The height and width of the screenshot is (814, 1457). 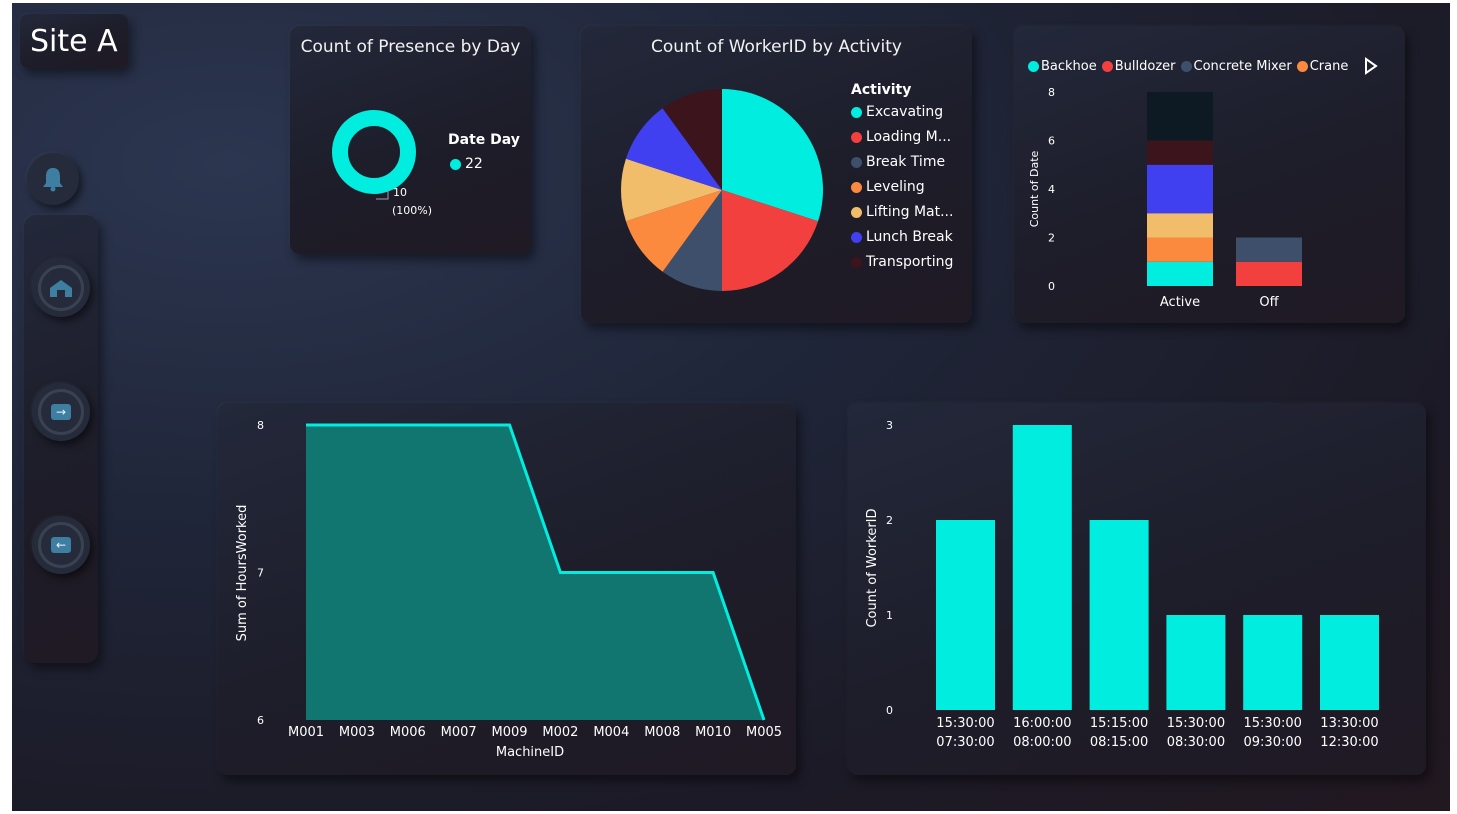 I want to click on home-button-ring, so click(x=61, y=288).